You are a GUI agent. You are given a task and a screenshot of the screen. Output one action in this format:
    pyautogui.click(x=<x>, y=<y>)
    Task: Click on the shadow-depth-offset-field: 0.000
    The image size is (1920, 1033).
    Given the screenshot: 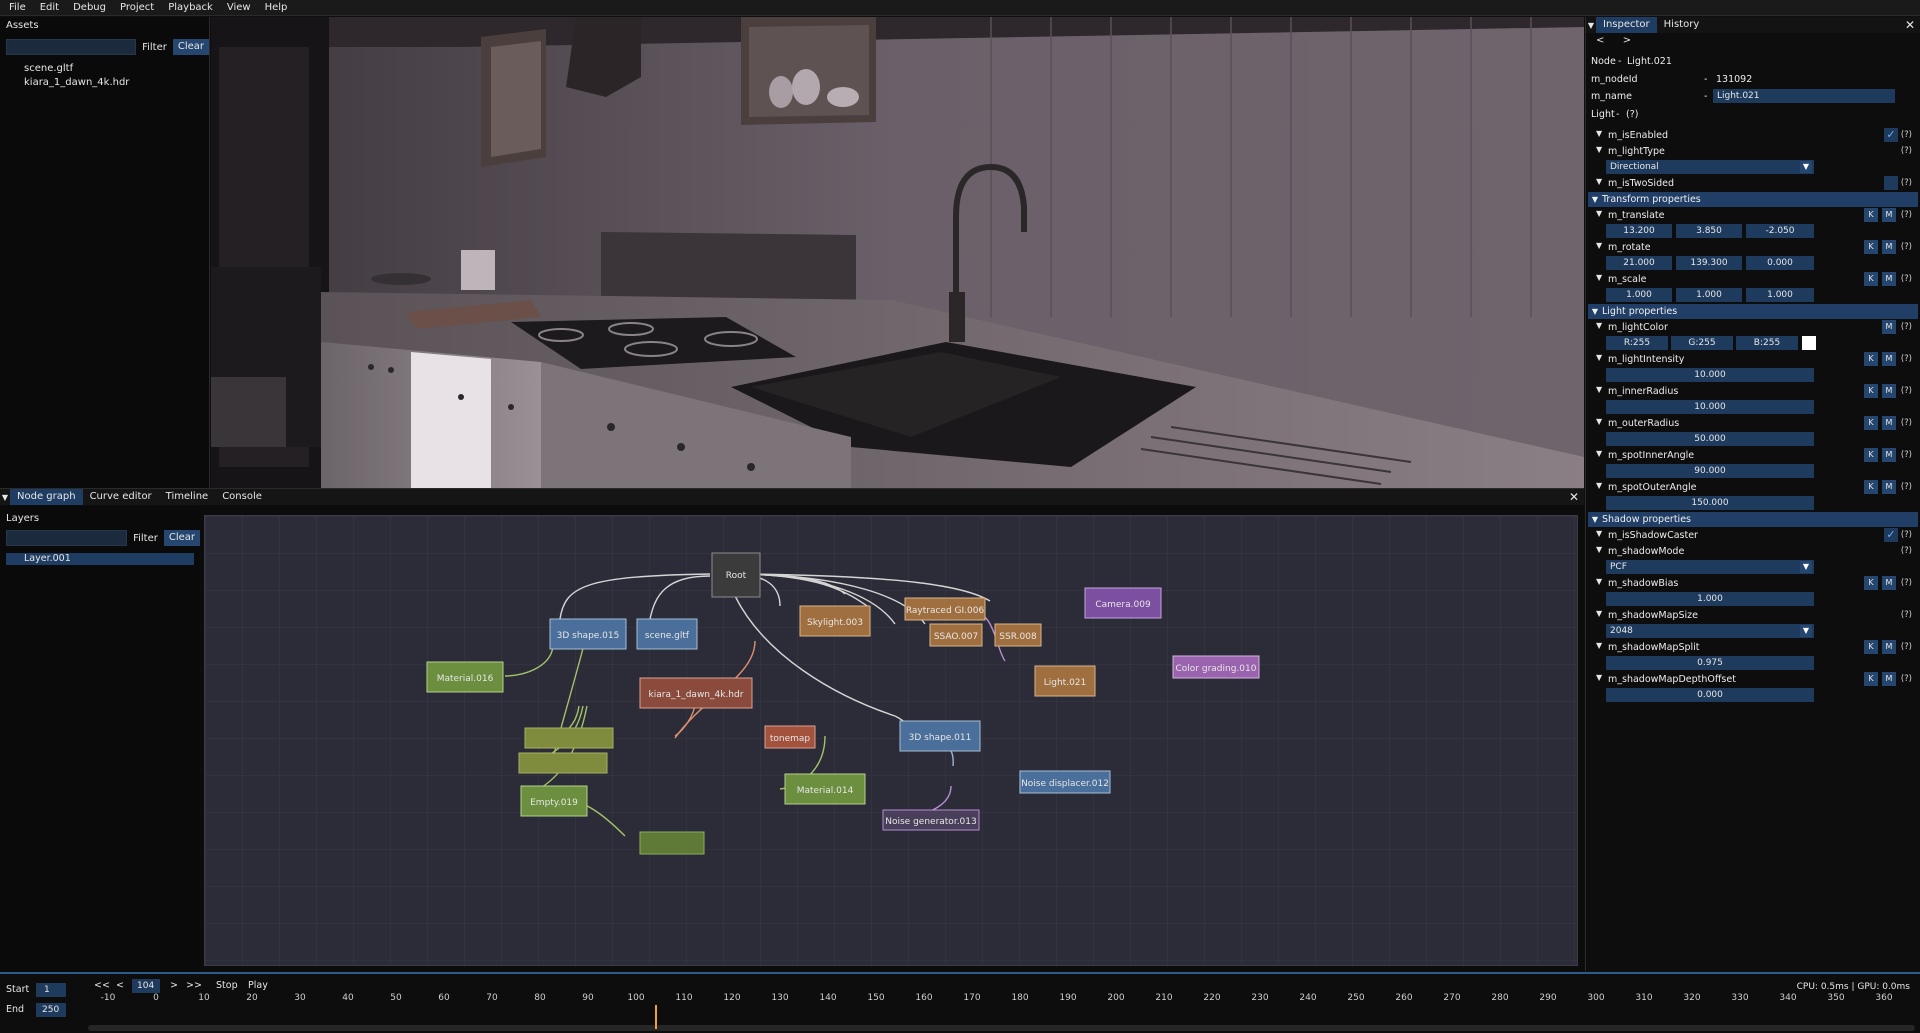 What is the action you would take?
    pyautogui.click(x=1710, y=695)
    